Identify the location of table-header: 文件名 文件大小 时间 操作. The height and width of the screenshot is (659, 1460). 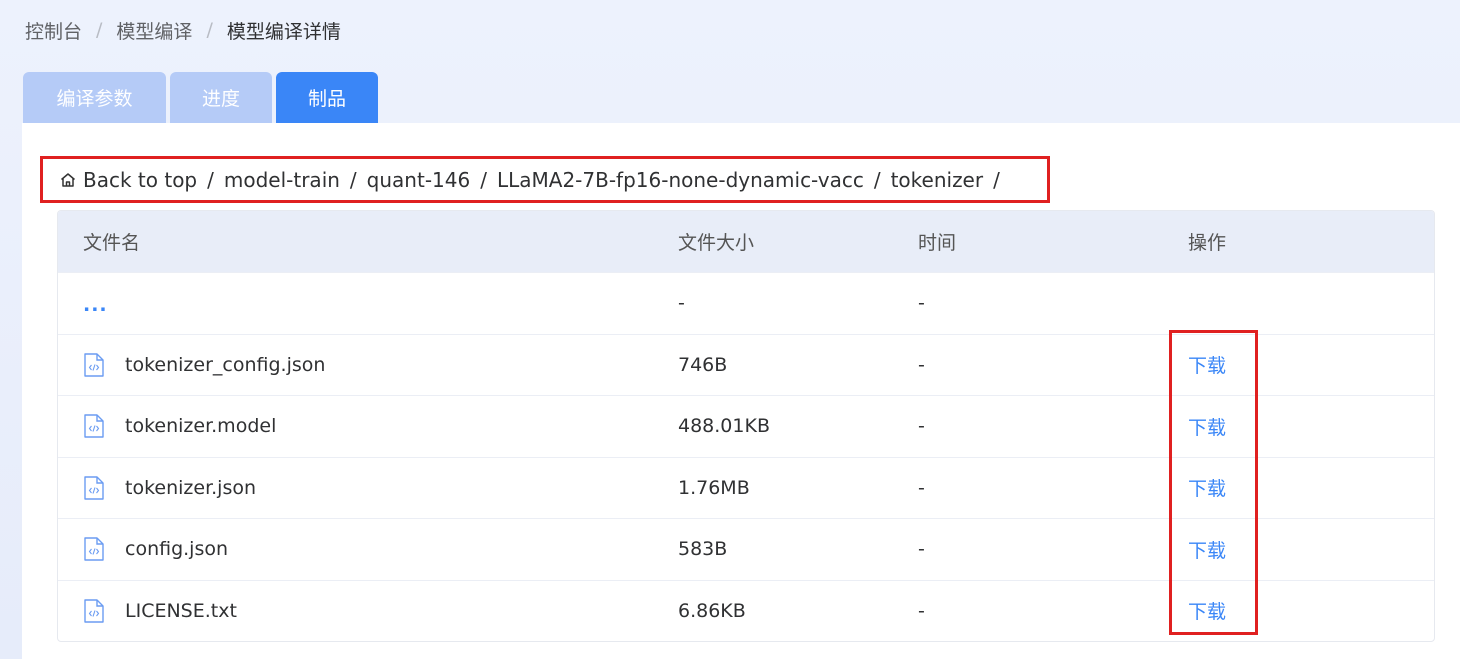
(746, 241).